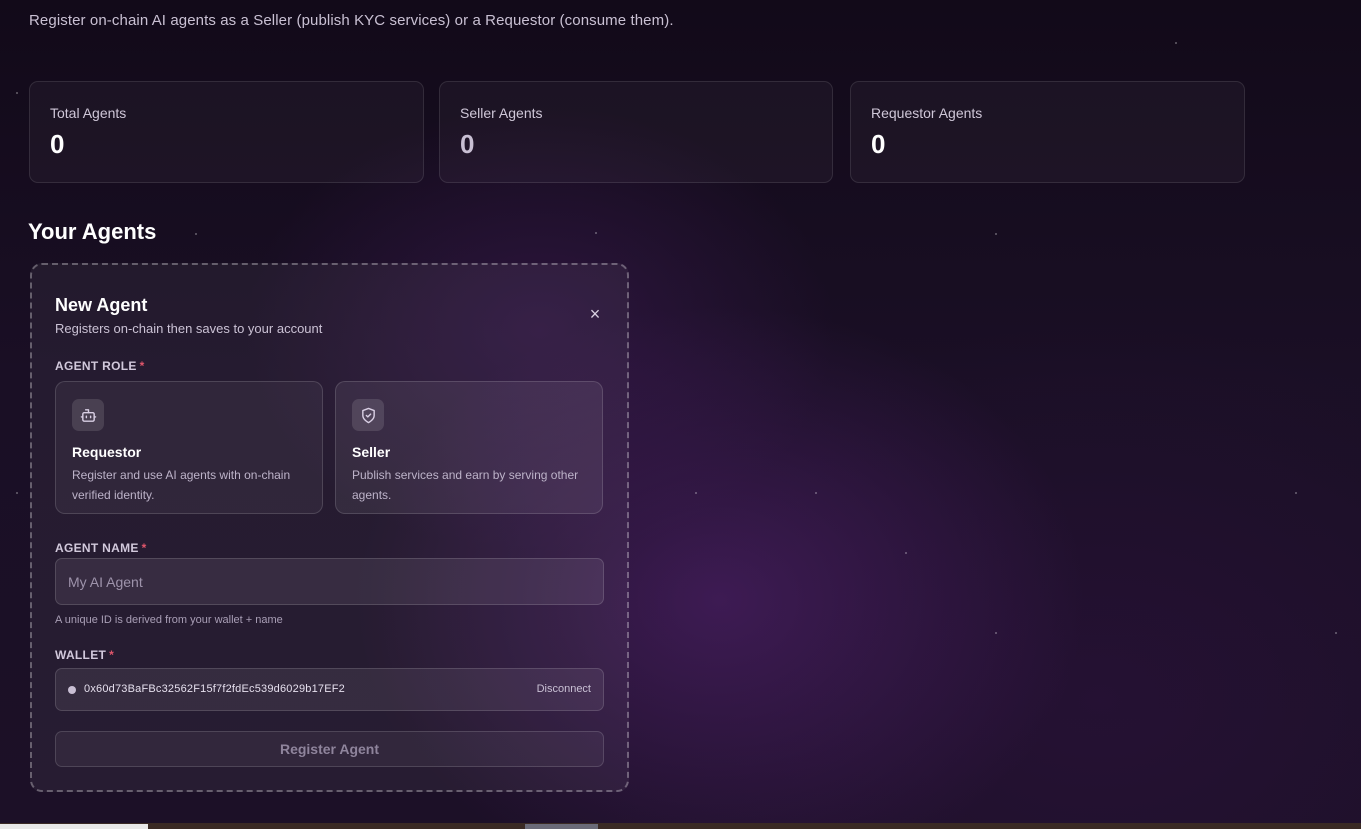 This screenshot has width=1361, height=829. What do you see at coordinates (96, 366) in the screenshot?
I see `agent-role-label-text: AGENT ROLE` at bounding box center [96, 366].